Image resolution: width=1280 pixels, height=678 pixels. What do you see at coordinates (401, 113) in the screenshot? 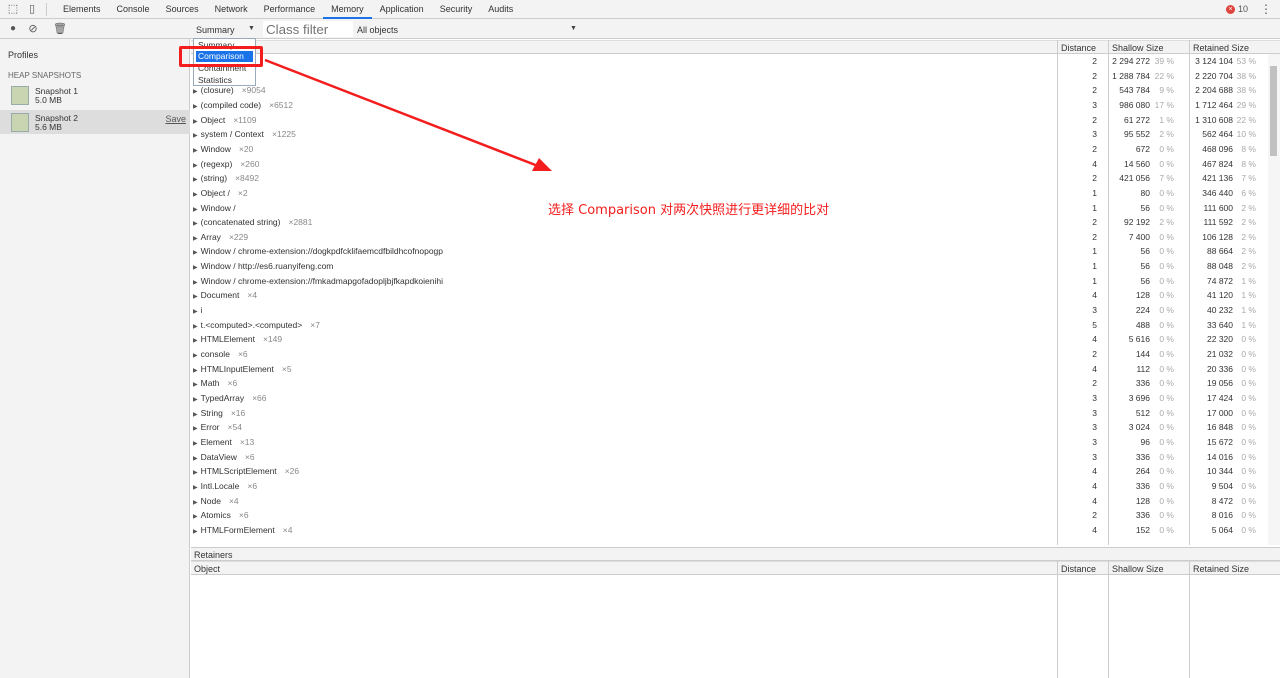
I see `arrow-line` at bounding box center [401, 113].